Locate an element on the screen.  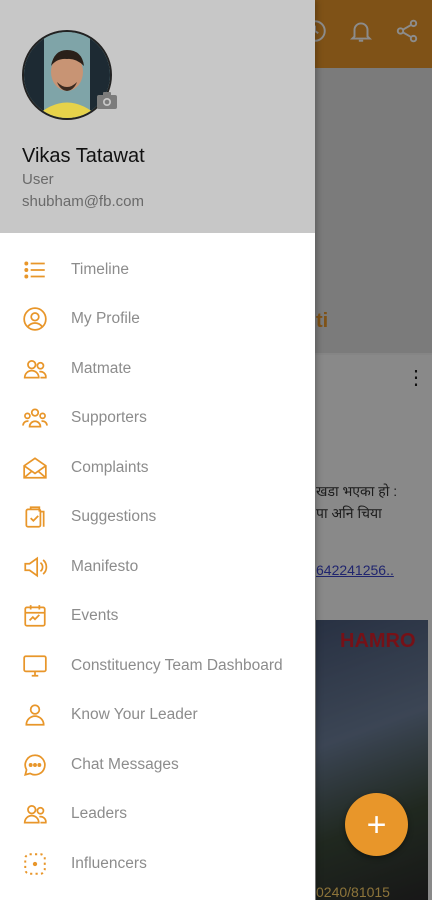
menu-item-my-profile: My Profile is located at coordinates (157, 320).